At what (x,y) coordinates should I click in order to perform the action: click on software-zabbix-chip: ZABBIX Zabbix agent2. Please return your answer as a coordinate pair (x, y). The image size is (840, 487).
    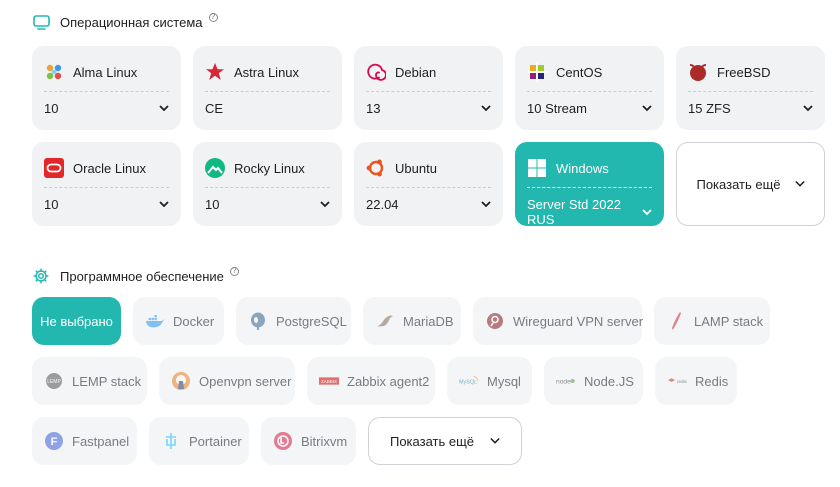
    Looking at the image, I should click on (371, 381).